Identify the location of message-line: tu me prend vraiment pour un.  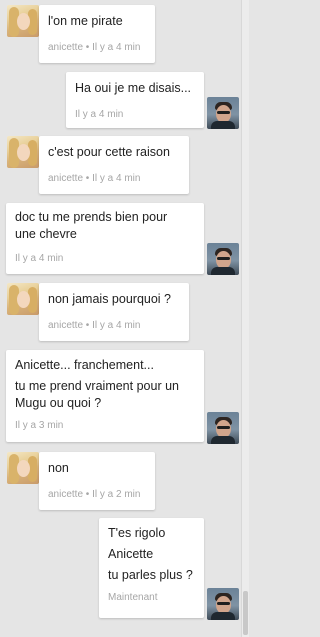
(97, 386).